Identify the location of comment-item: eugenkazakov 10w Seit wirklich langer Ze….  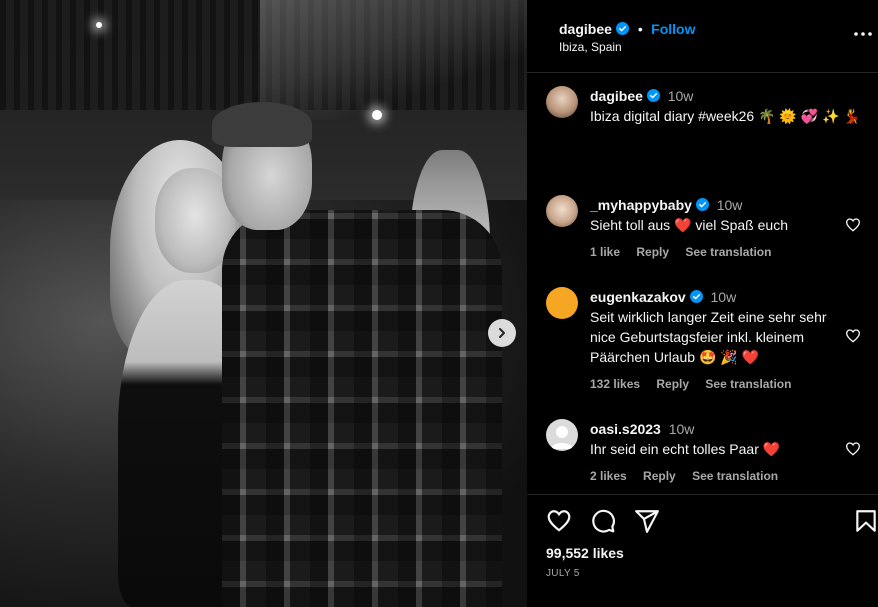
(702, 340).